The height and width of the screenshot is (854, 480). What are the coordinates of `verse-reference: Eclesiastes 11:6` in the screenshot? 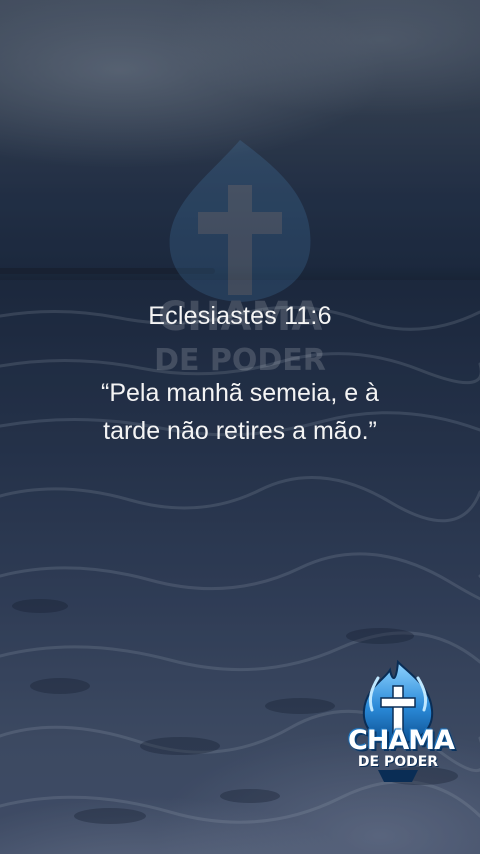 It's located at (240, 316).